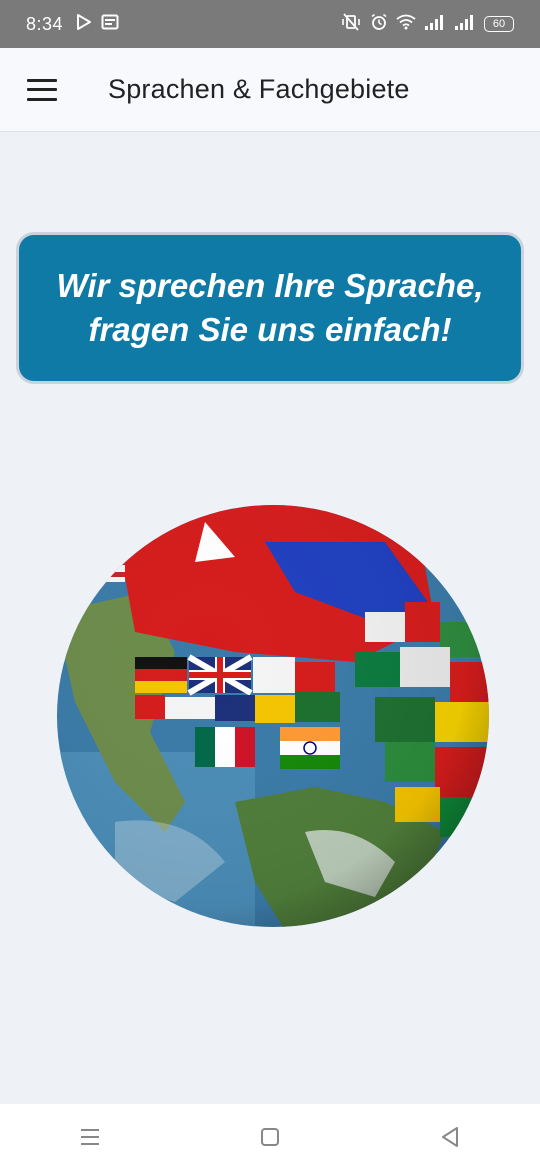  I want to click on alarm-icon, so click(379, 24).